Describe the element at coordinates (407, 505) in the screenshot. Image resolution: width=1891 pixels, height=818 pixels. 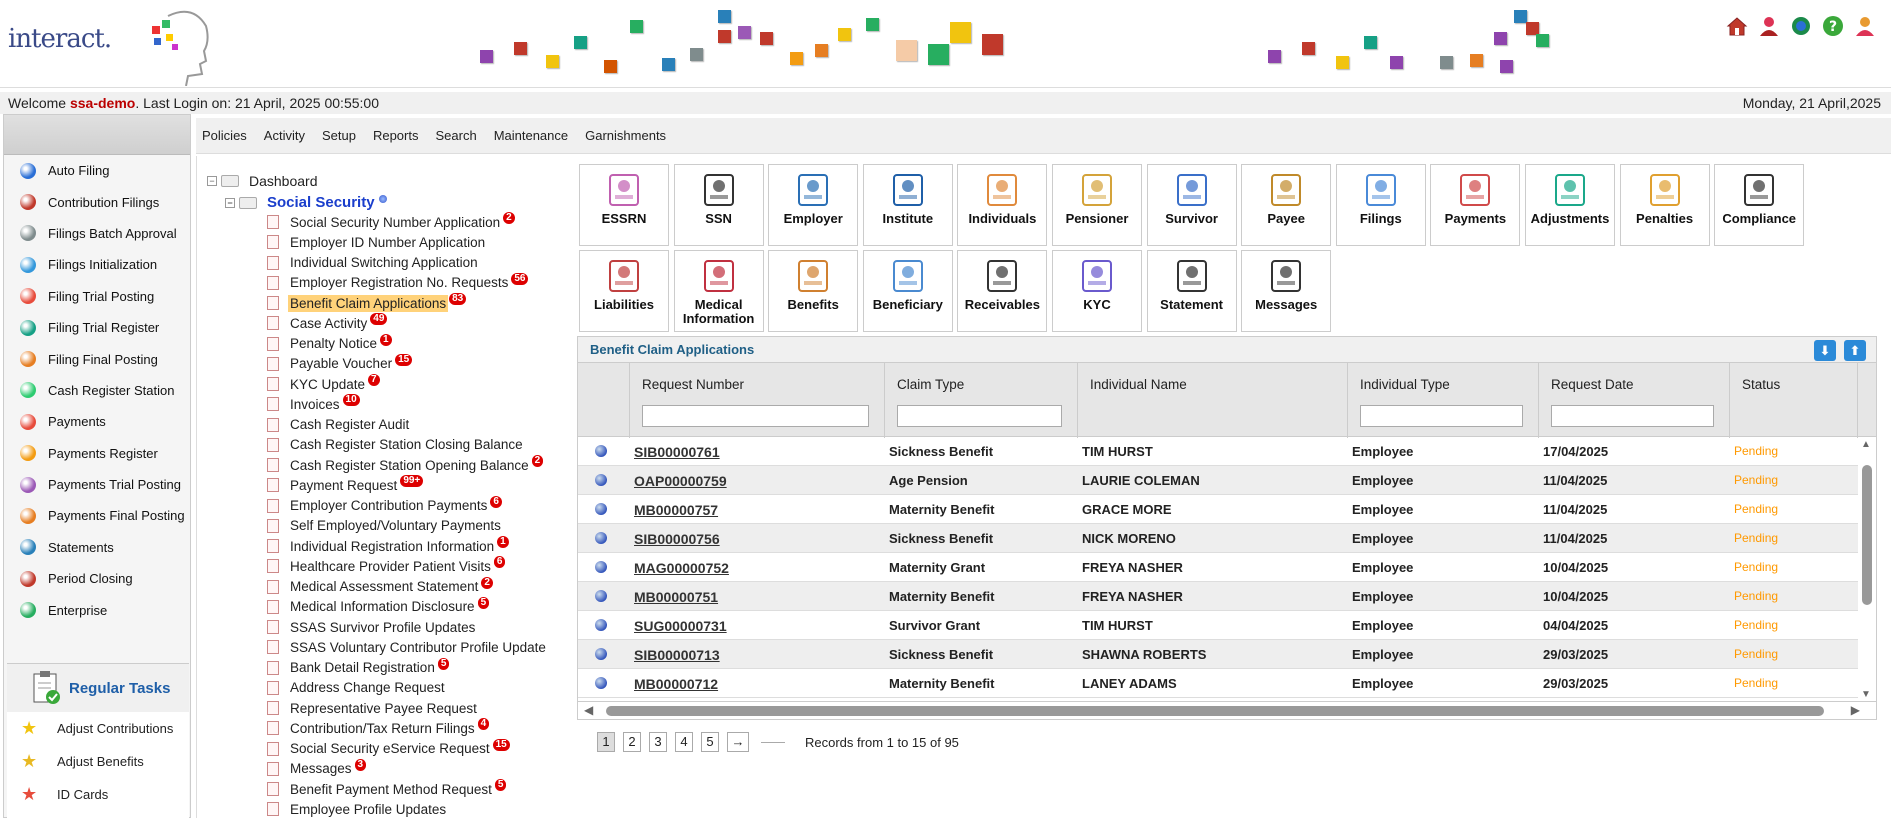
I see `tree-item: Employer Contribution Payments 6` at that location.